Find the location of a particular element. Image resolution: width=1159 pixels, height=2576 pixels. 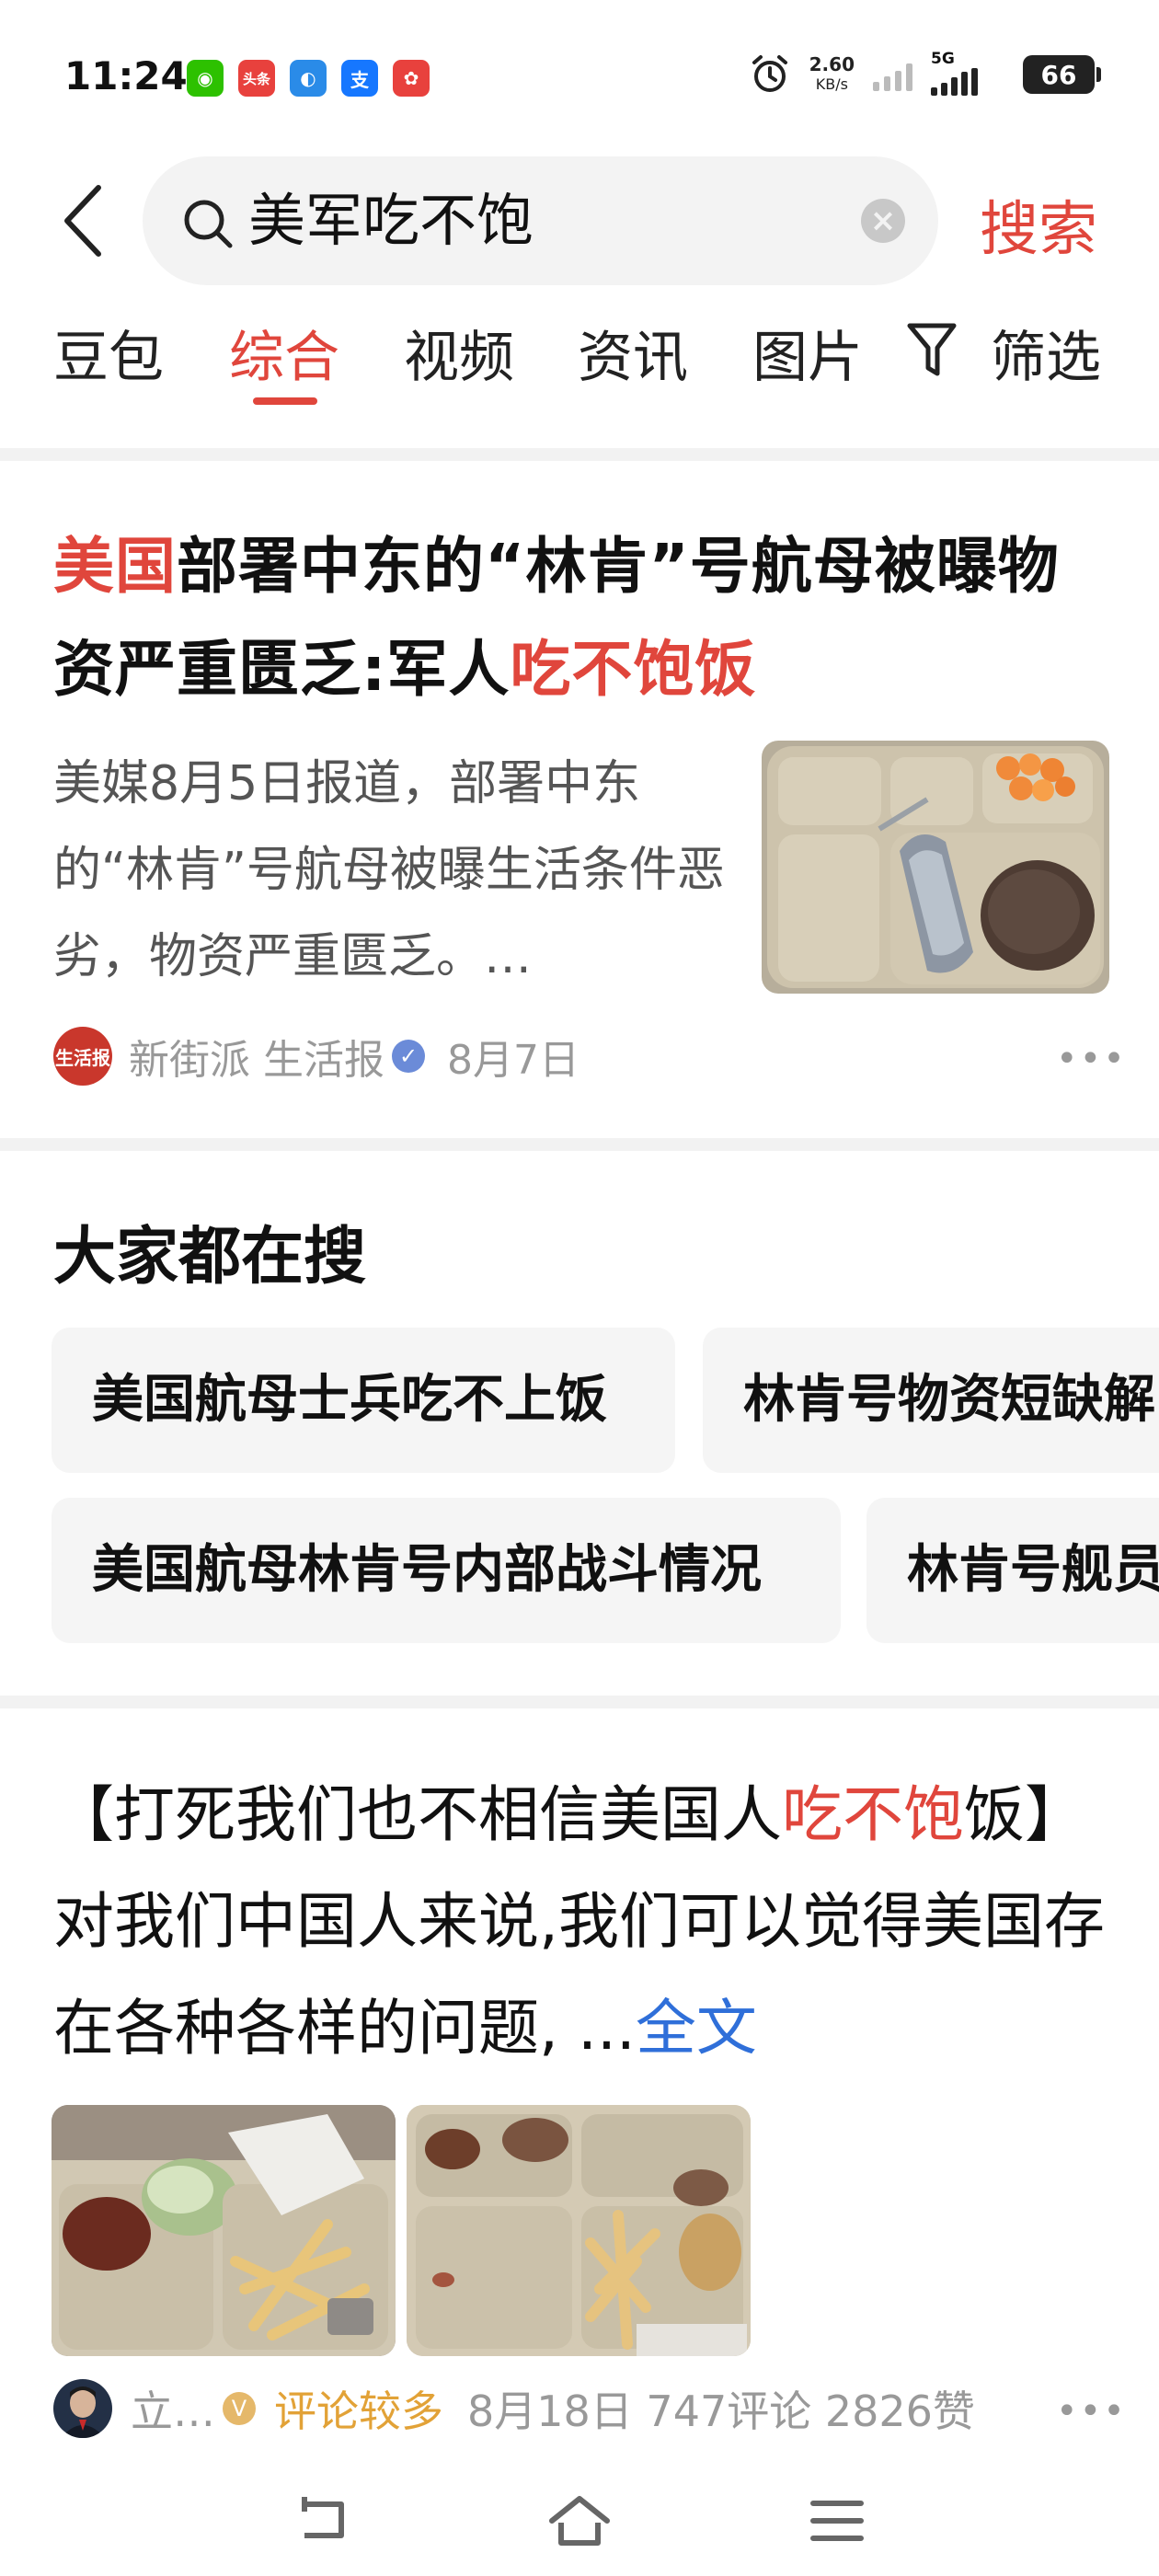

article-source-row: 生活报 新街派 生活报 ✓ 8月7日 is located at coordinates (316, 1056).